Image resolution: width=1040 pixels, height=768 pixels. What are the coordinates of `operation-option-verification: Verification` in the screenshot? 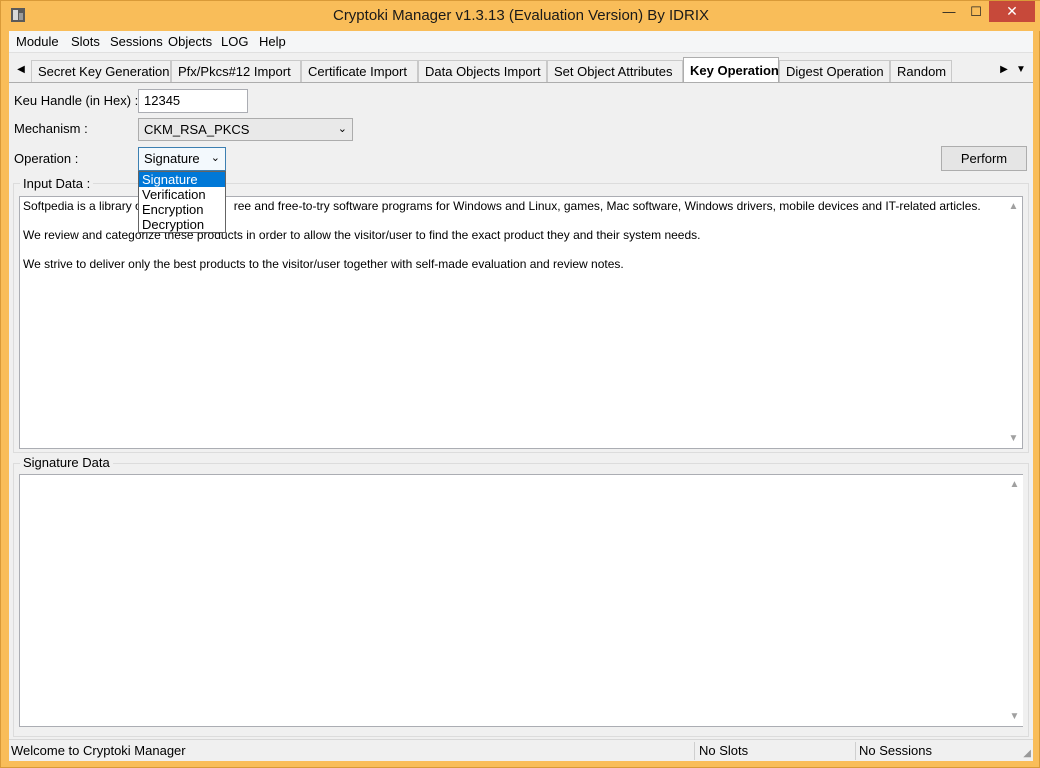 It's located at (182, 194).